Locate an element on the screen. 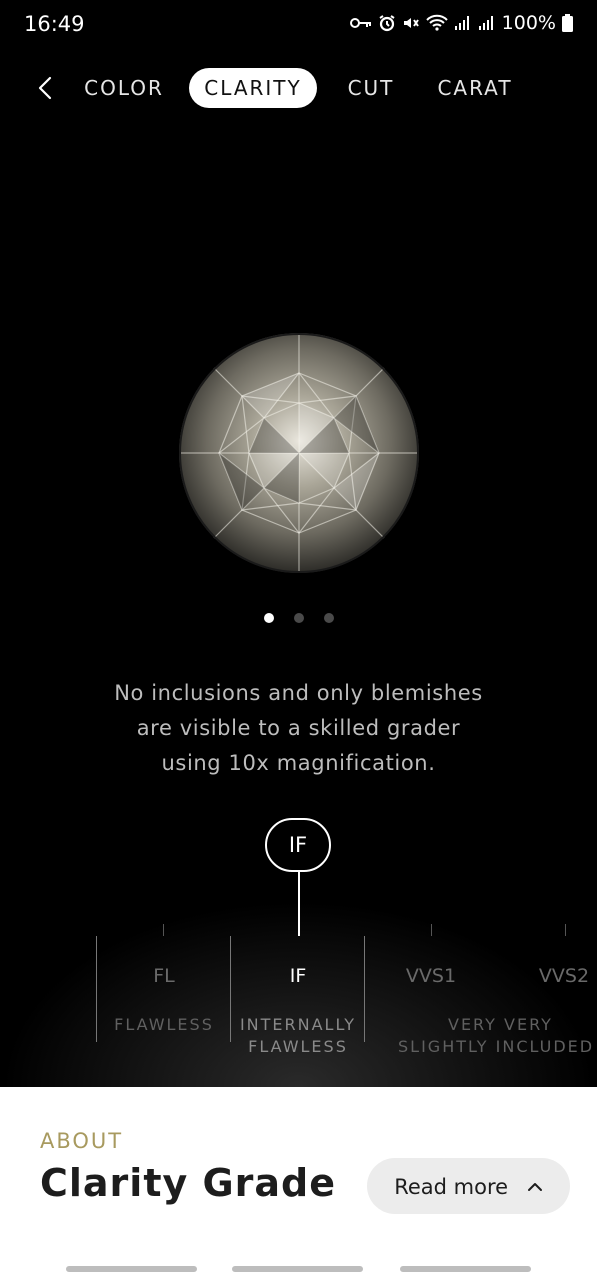  carousel-indicator is located at coordinates (298, 618).